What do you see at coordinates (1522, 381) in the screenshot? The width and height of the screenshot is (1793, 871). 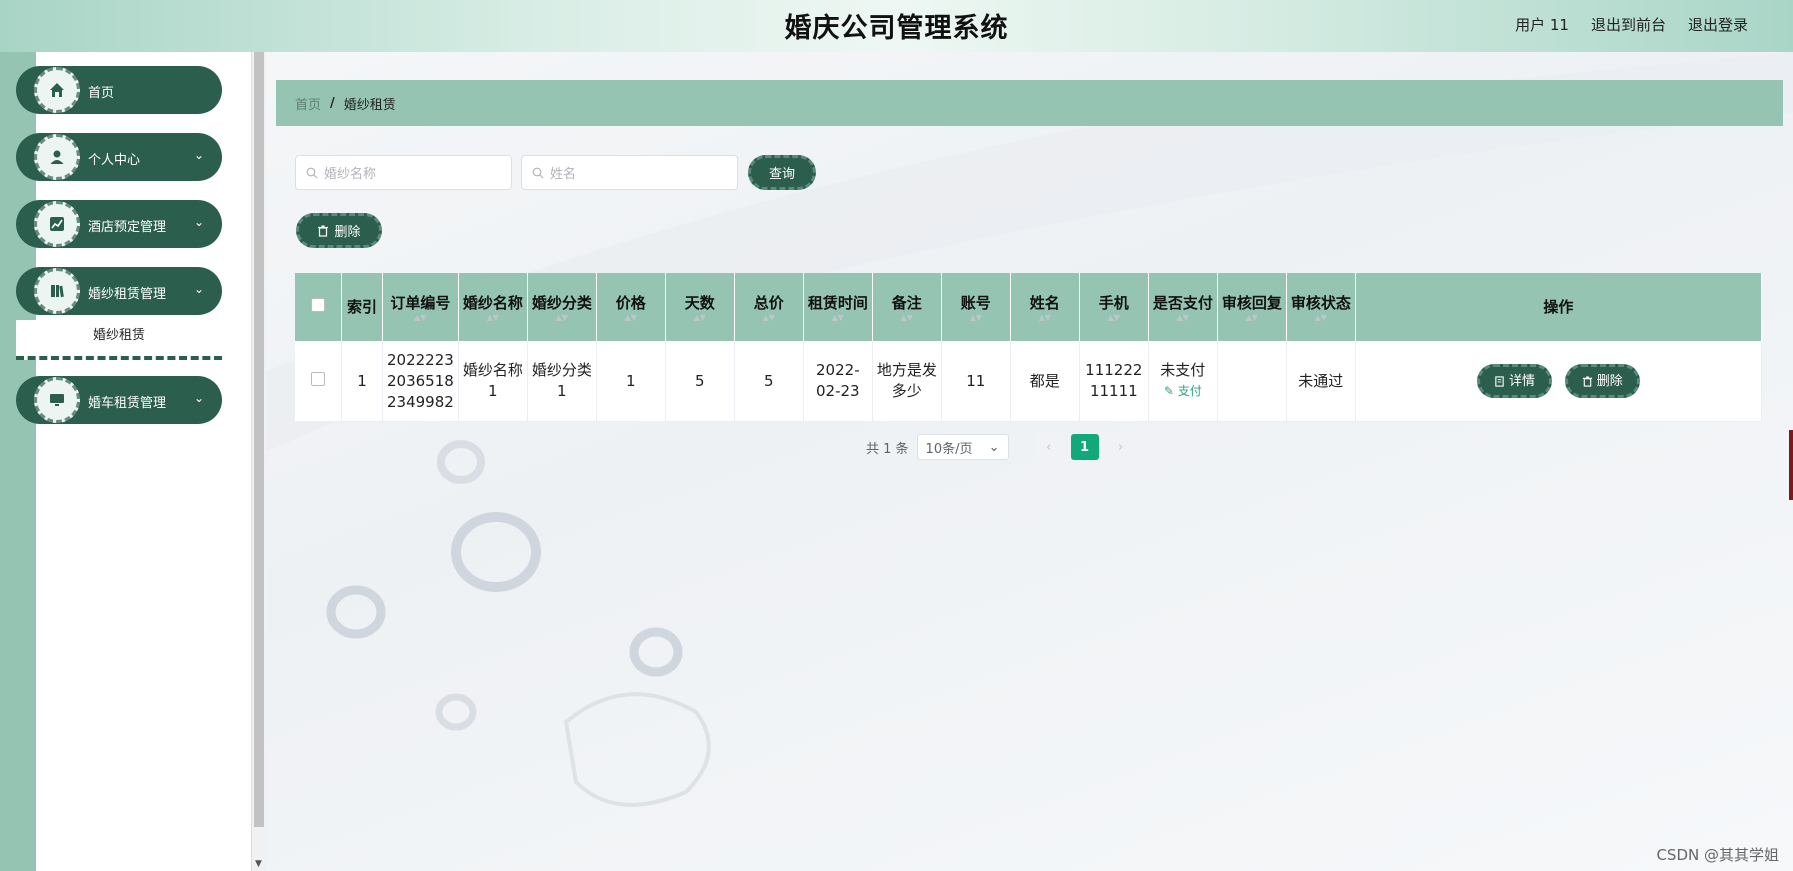 I see `detail-button-label: 详情` at bounding box center [1522, 381].